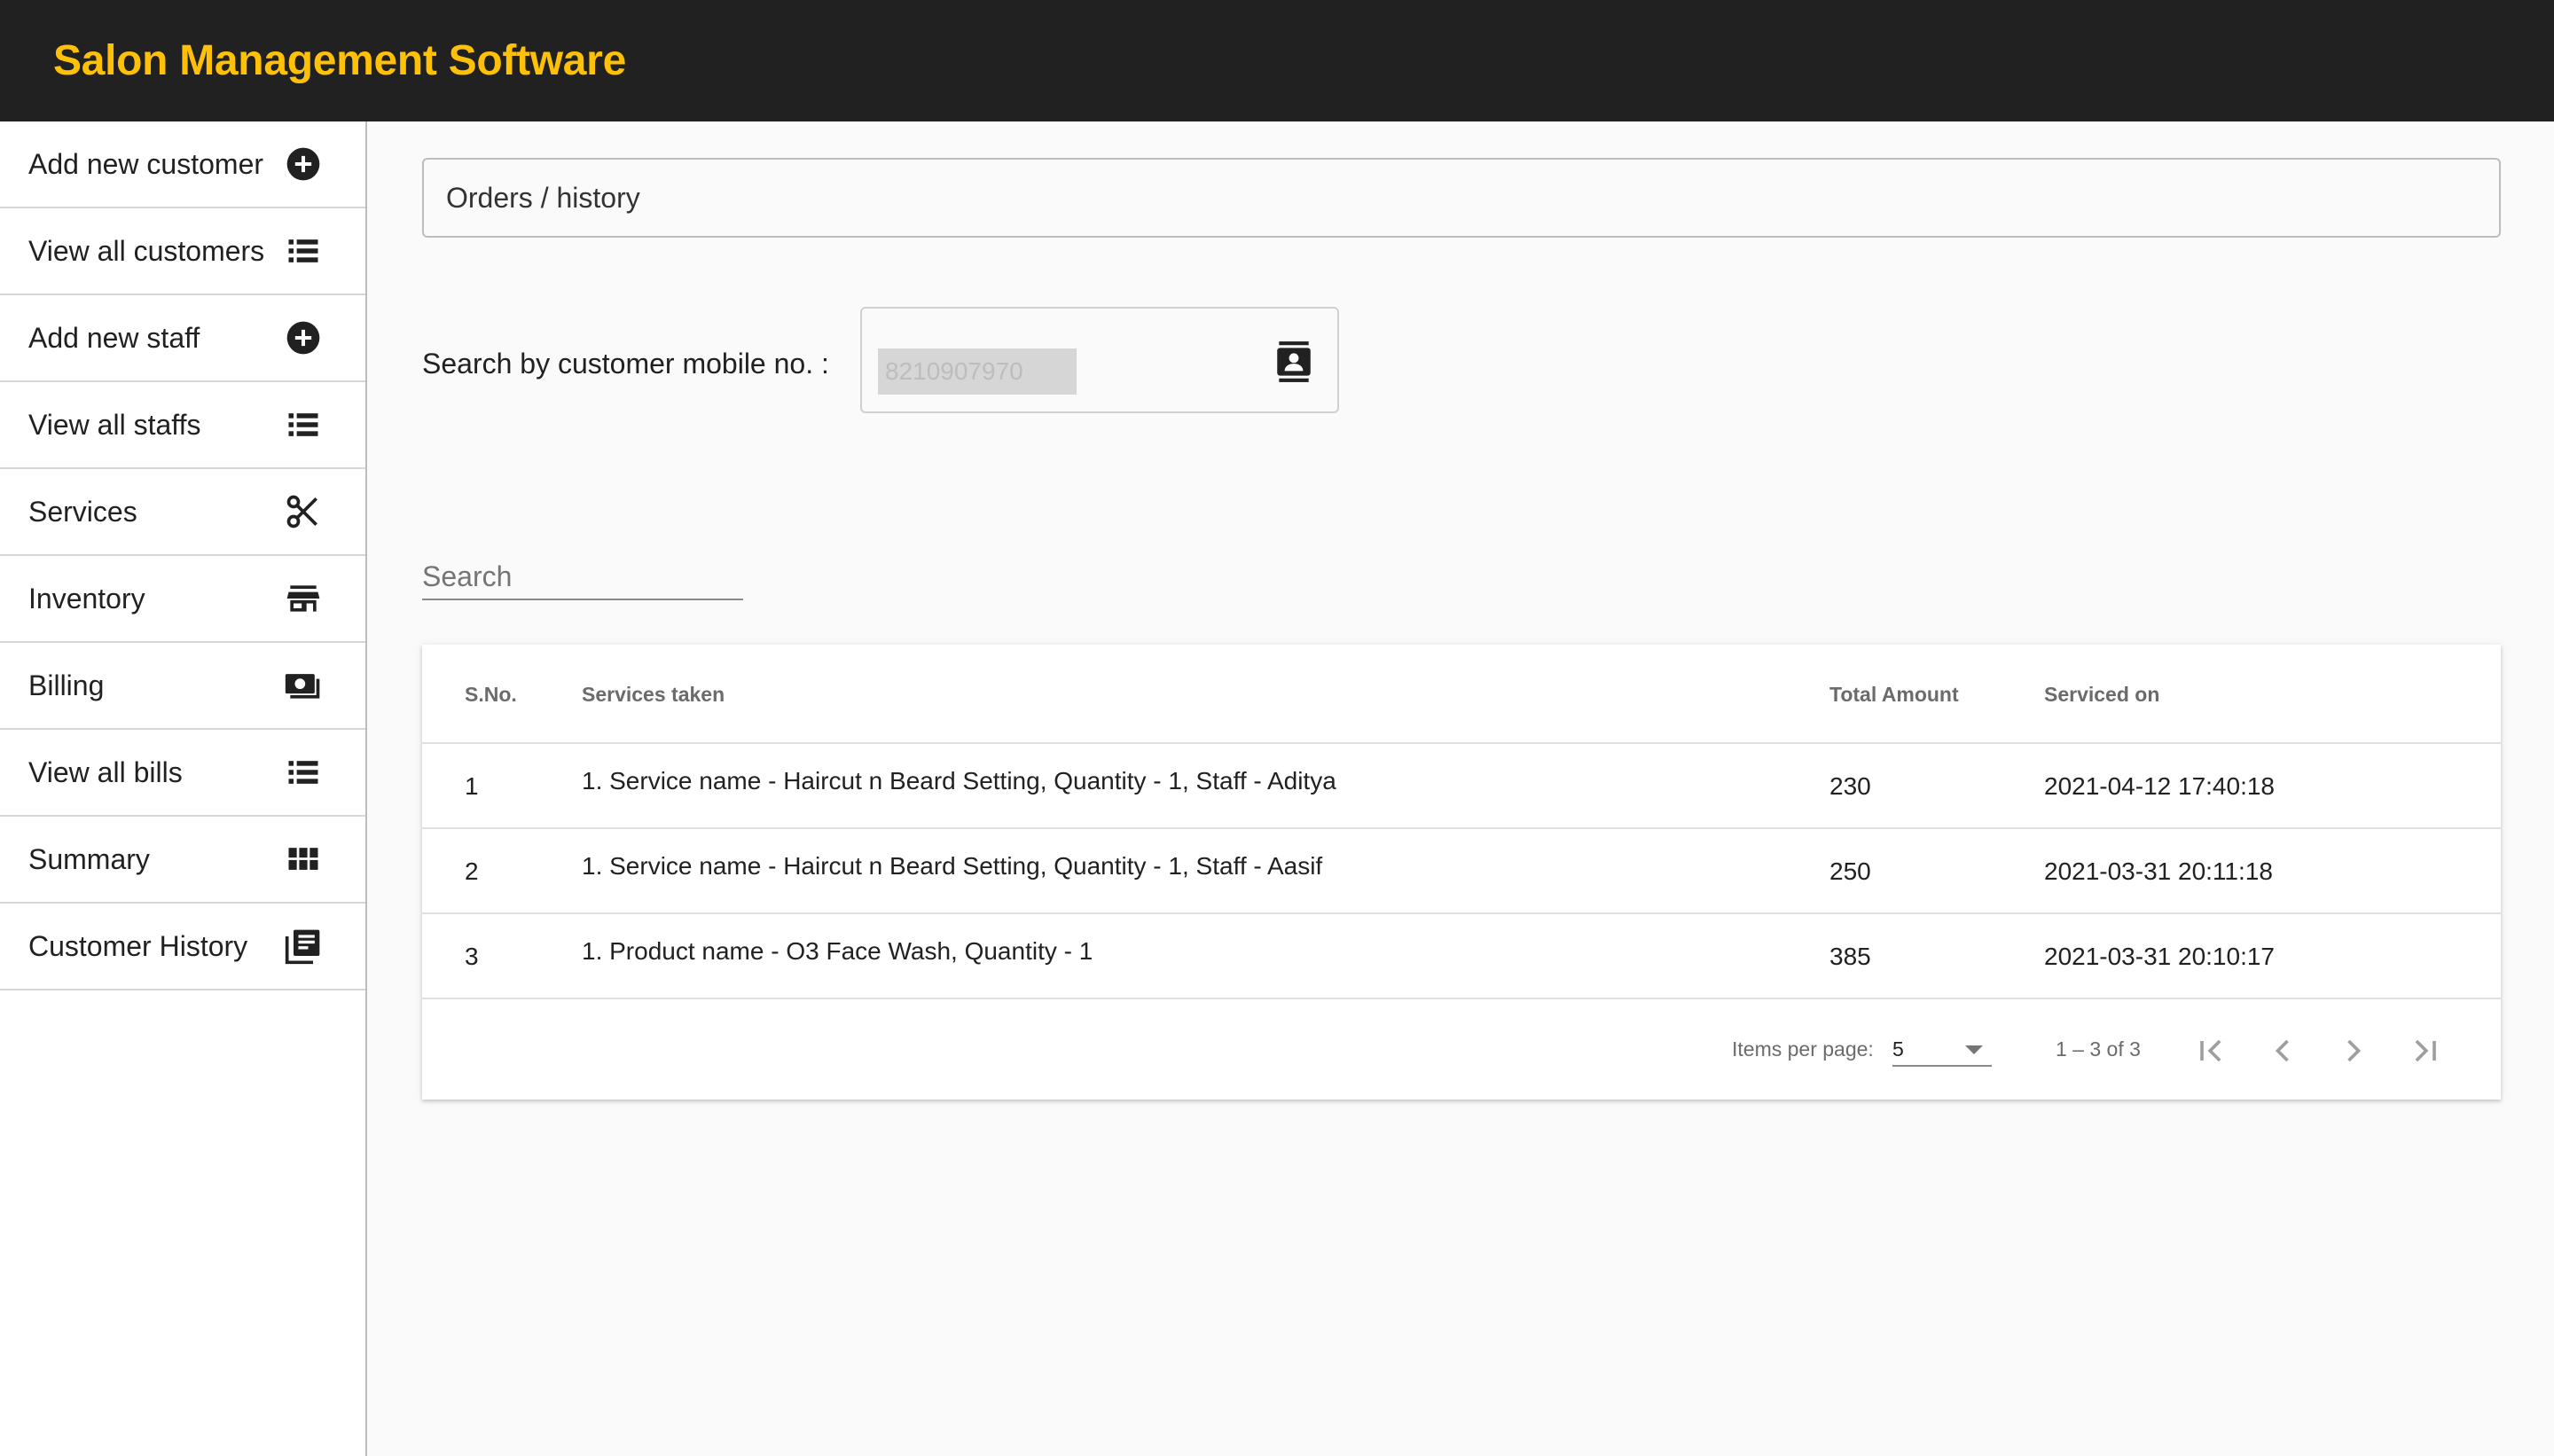  Describe the element at coordinates (303, 685) in the screenshot. I see `money-icon` at that location.